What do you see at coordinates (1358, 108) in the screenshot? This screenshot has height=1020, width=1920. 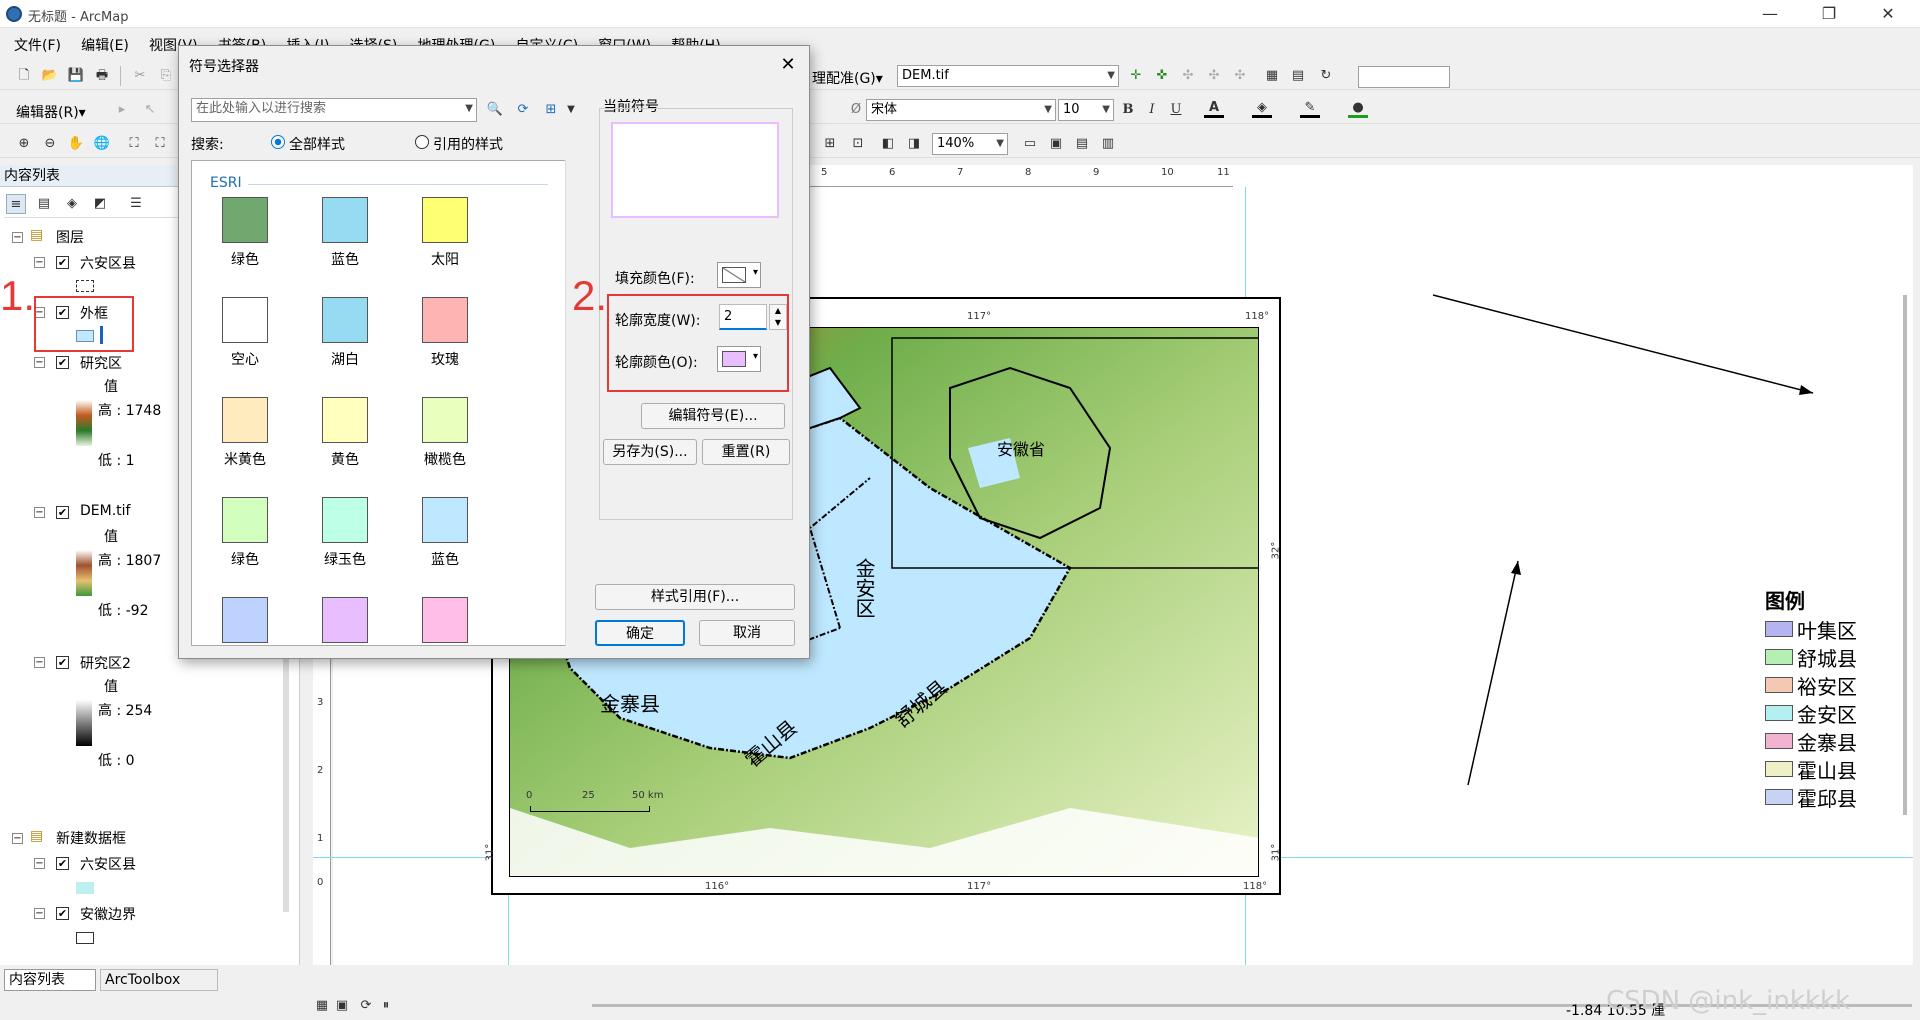 I see `marker-color-icon: ●` at bounding box center [1358, 108].